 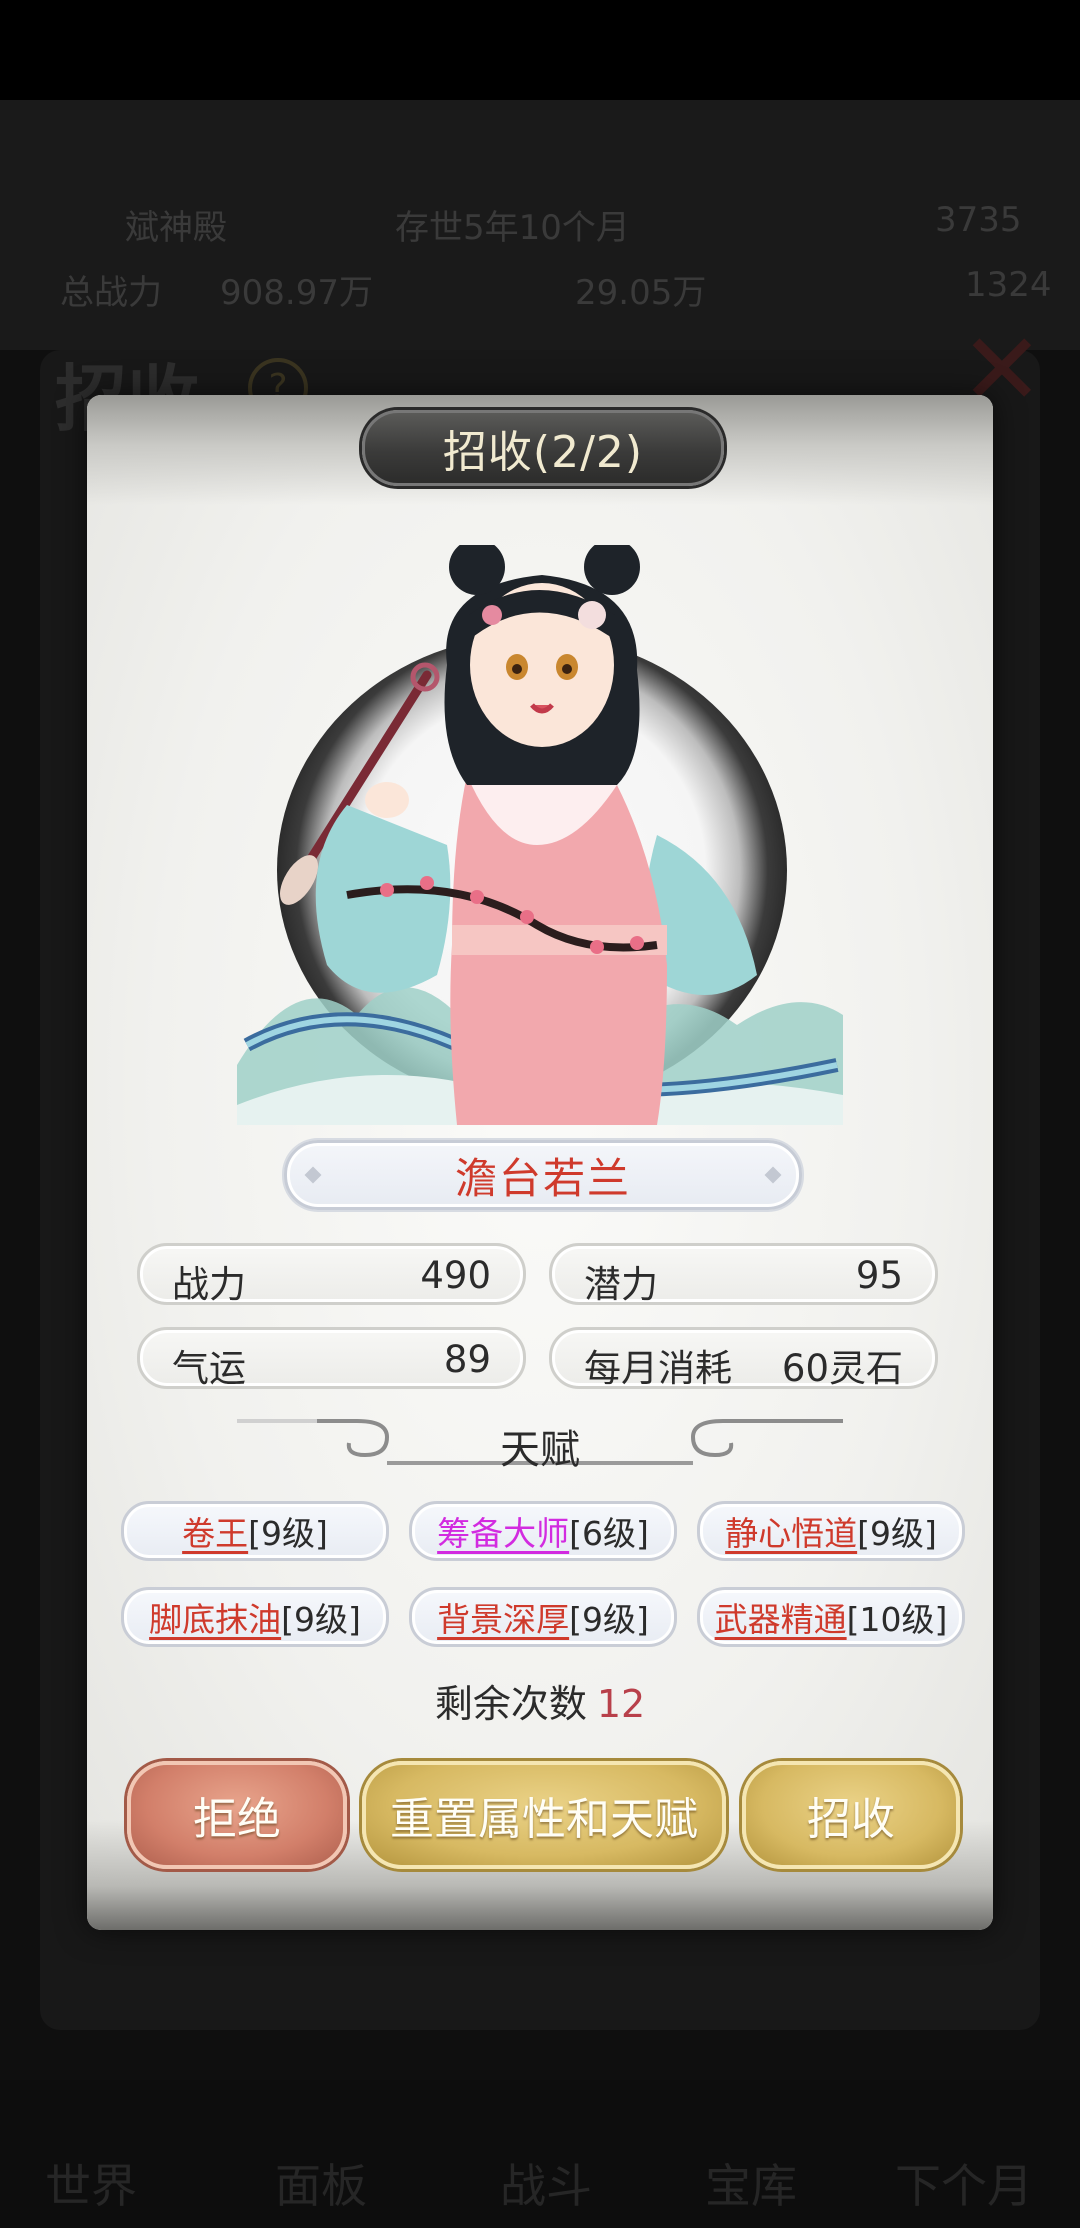 I want to click on stat-value: 490, so click(x=455, y=1275).